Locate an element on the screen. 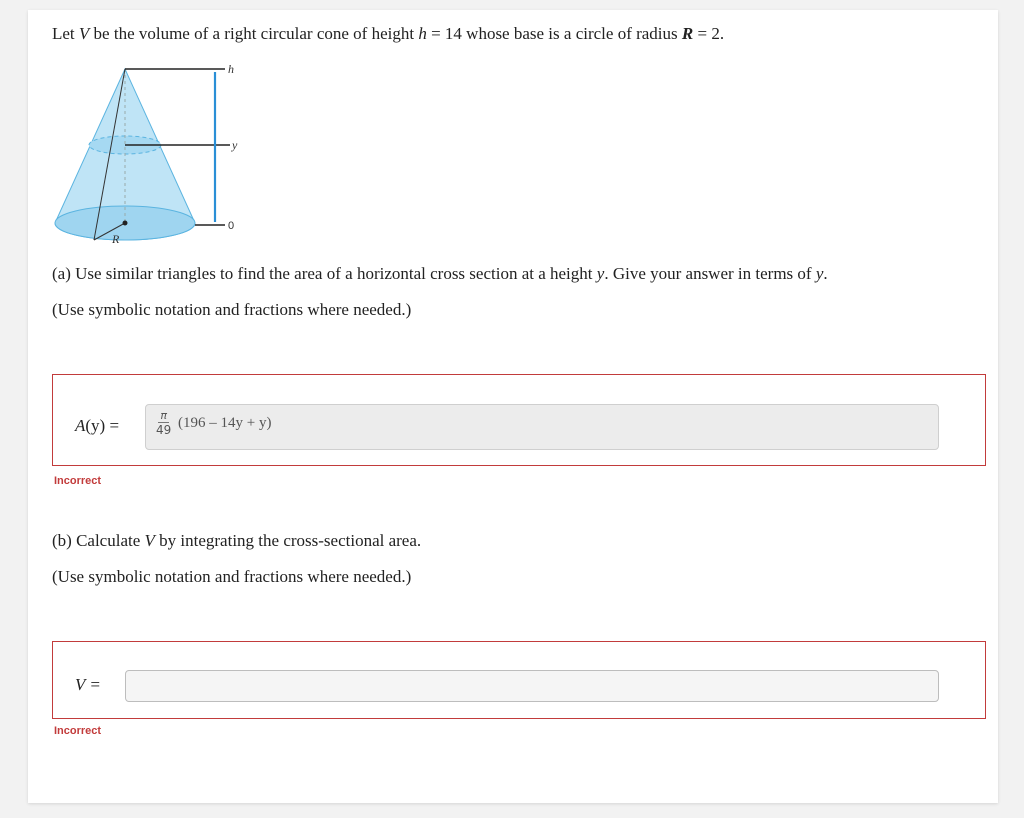 The height and width of the screenshot is (818, 1024). function-name: A is located at coordinates (80, 425).